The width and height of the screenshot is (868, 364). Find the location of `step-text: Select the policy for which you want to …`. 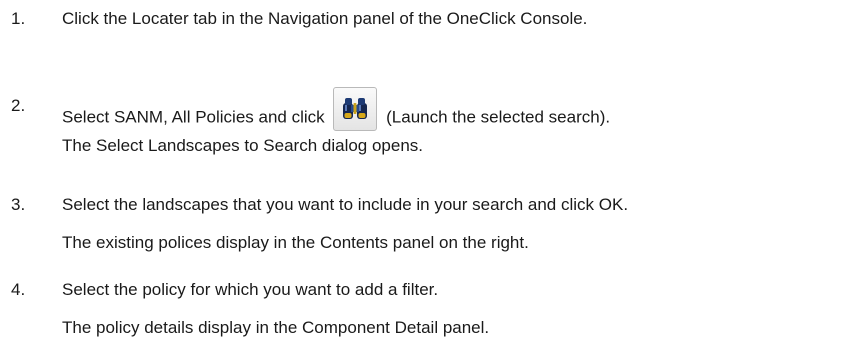

step-text: Select the policy for which you want to … is located at coordinates (250, 289).